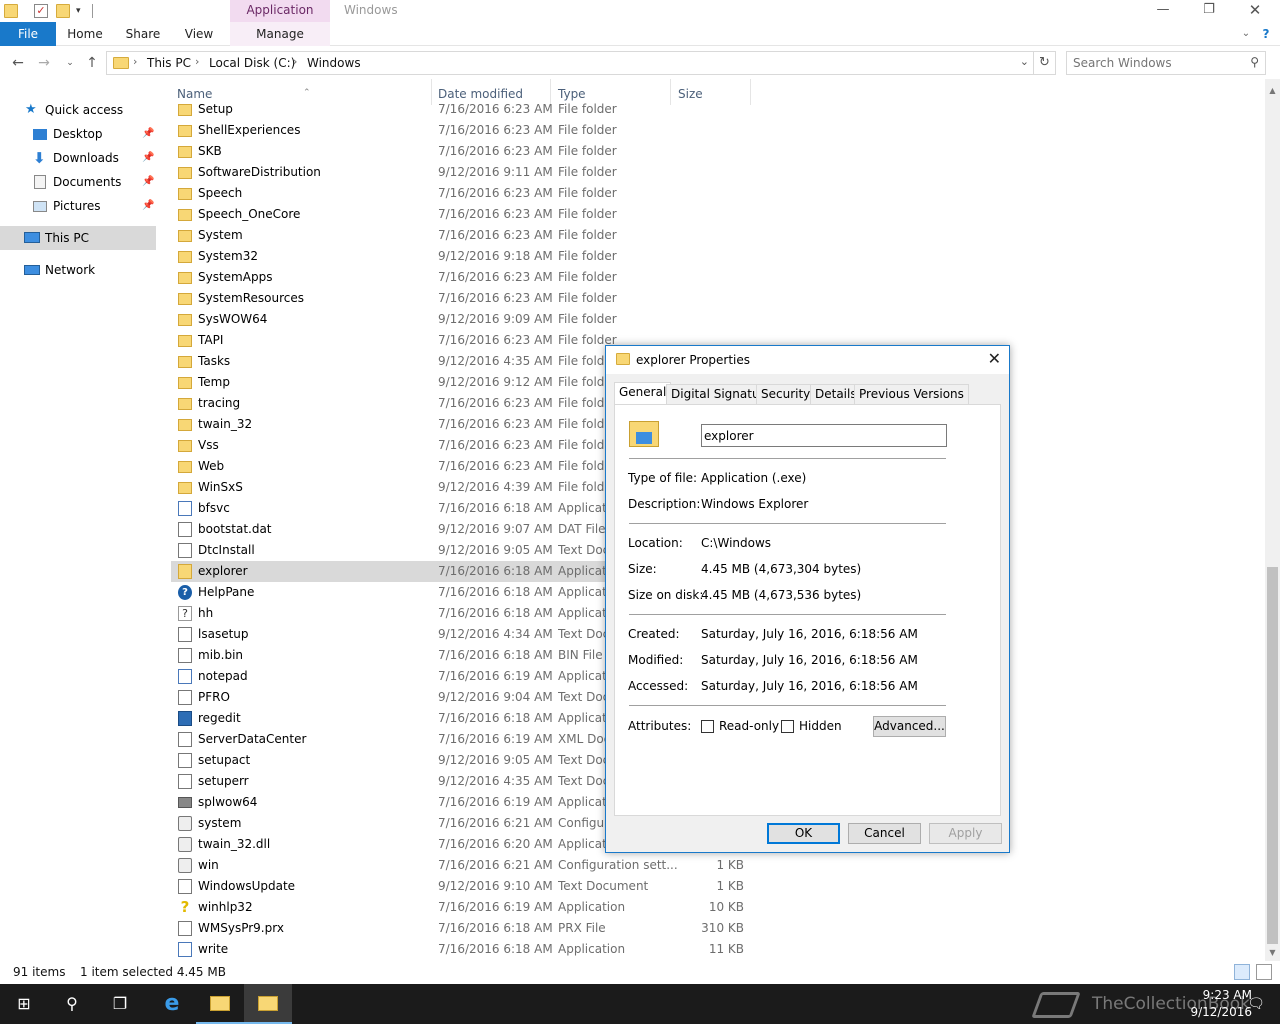 This screenshot has width=1280, height=1024. Describe the element at coordinates (268, 1004) in the screenshot. I see `file-explorer-active-icon` at that location.